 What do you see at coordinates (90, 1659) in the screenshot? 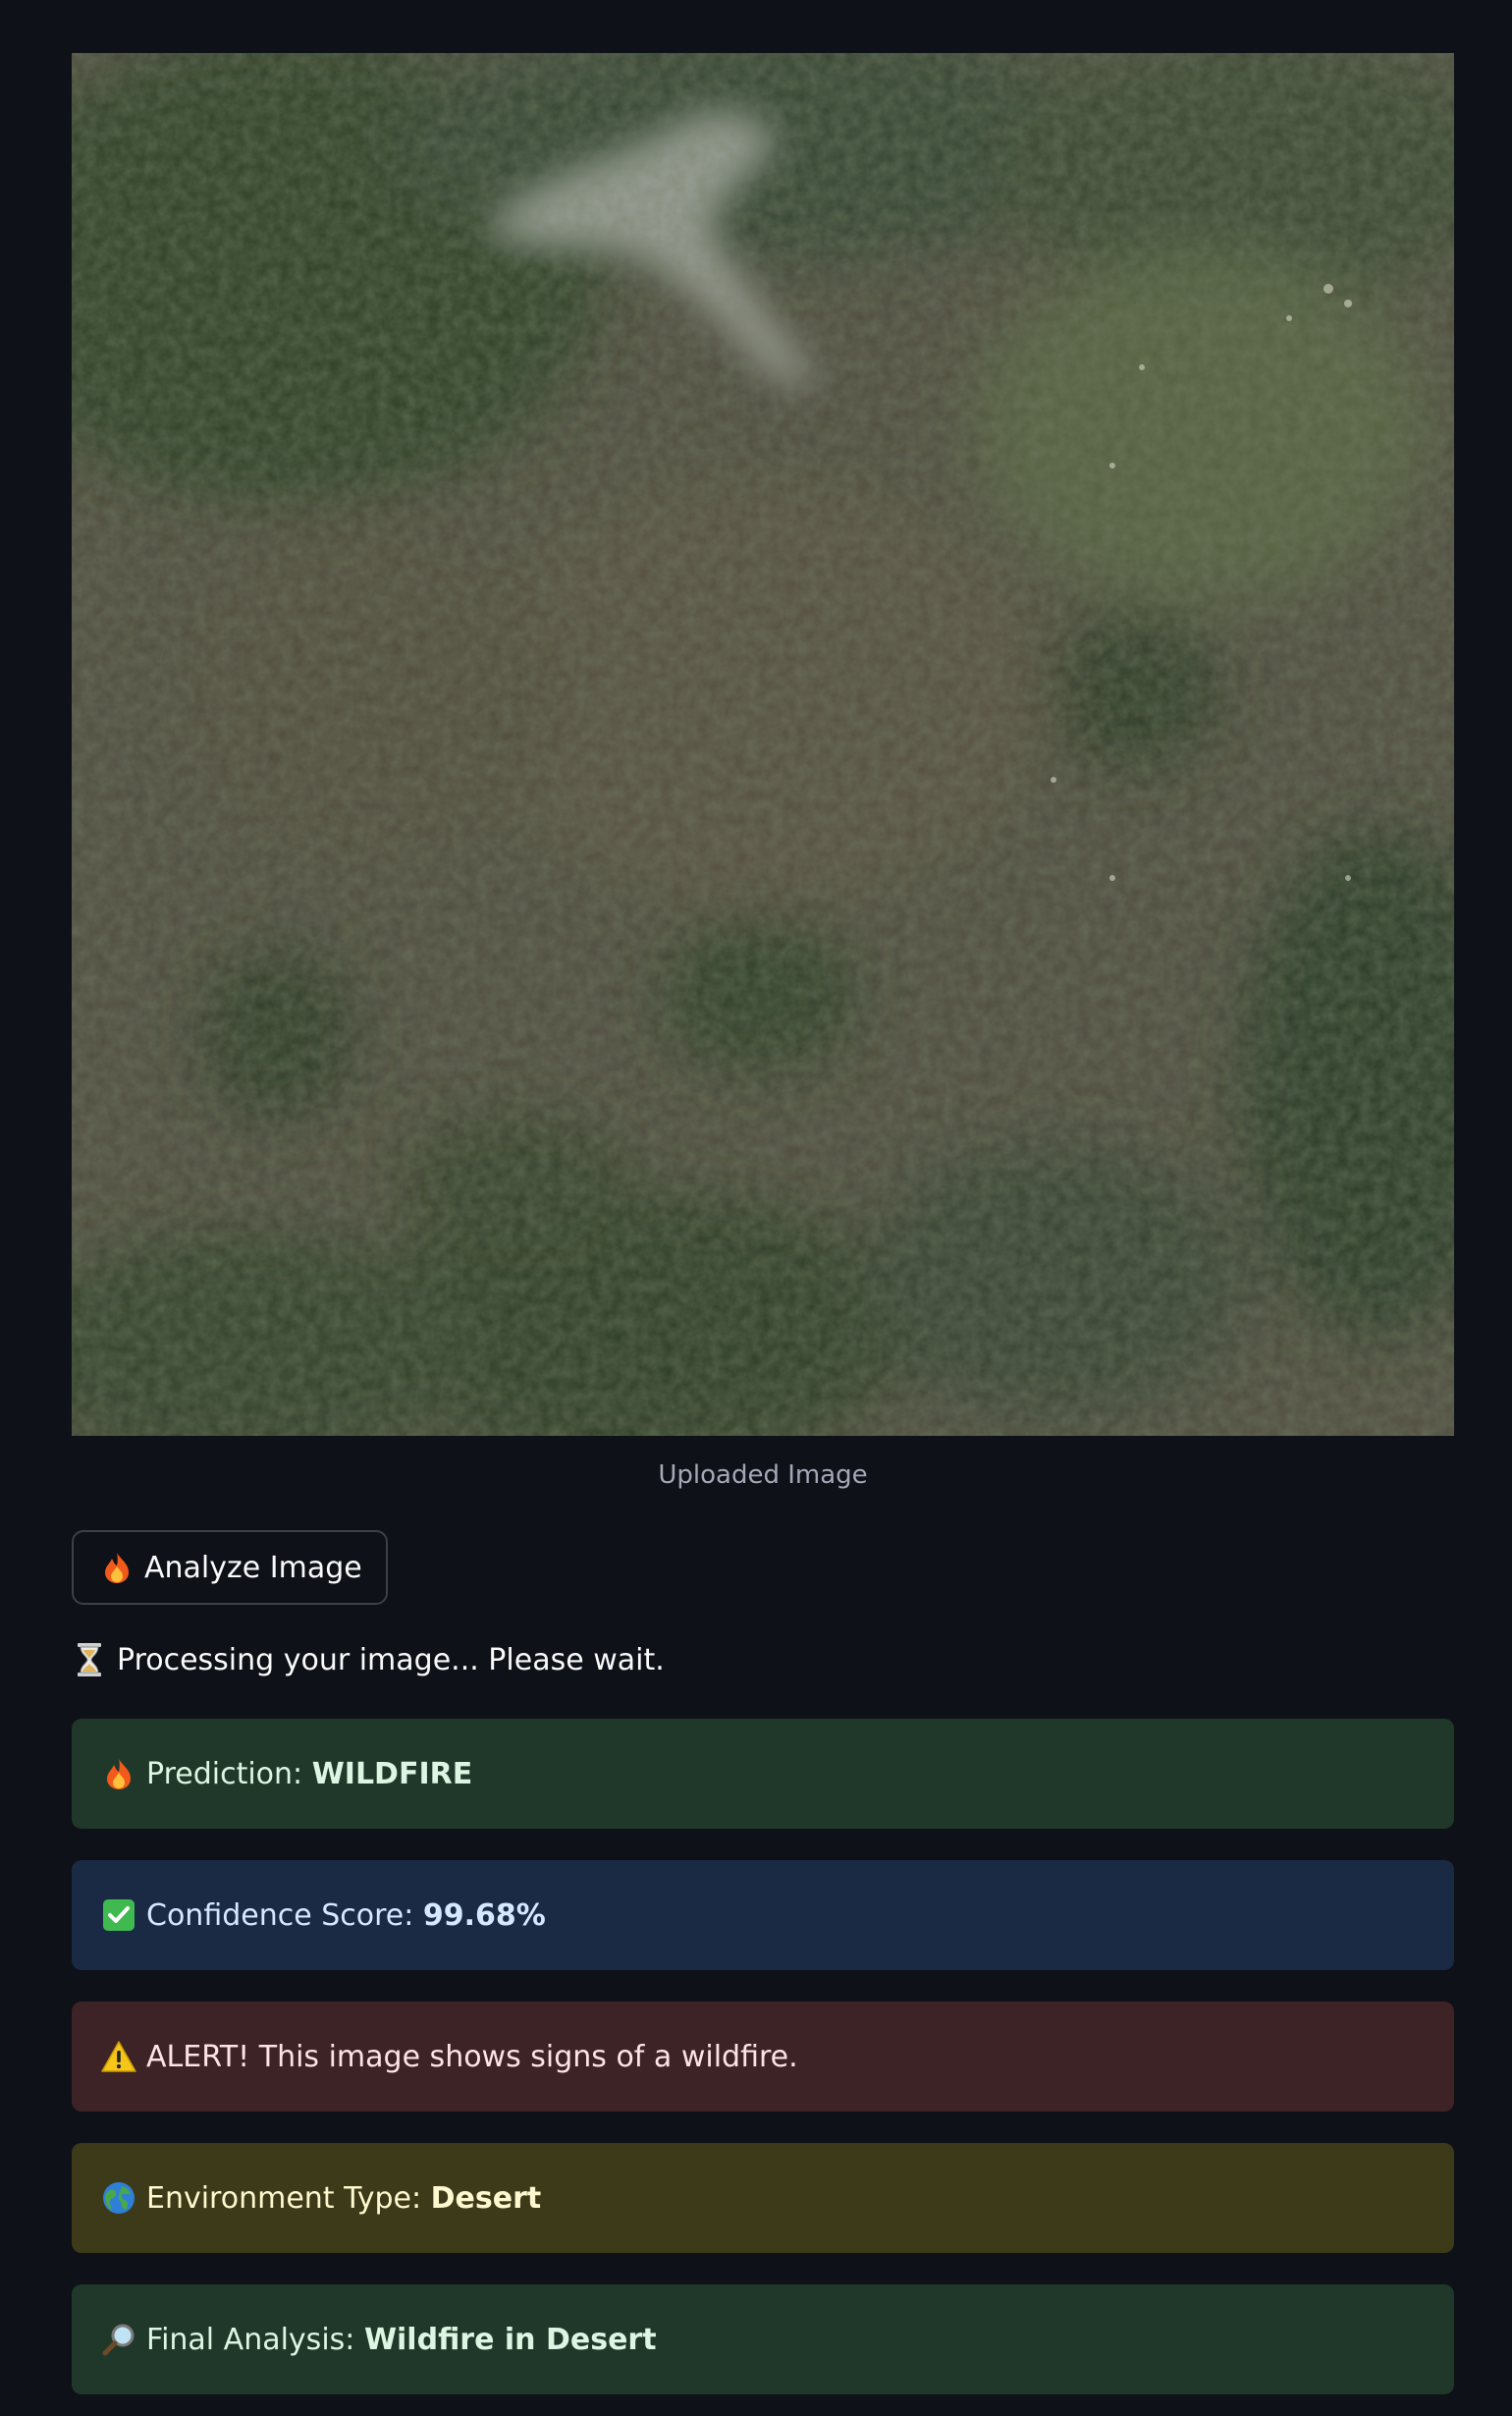
I see `hourglass-icon` at bounding box center [90, 1659].